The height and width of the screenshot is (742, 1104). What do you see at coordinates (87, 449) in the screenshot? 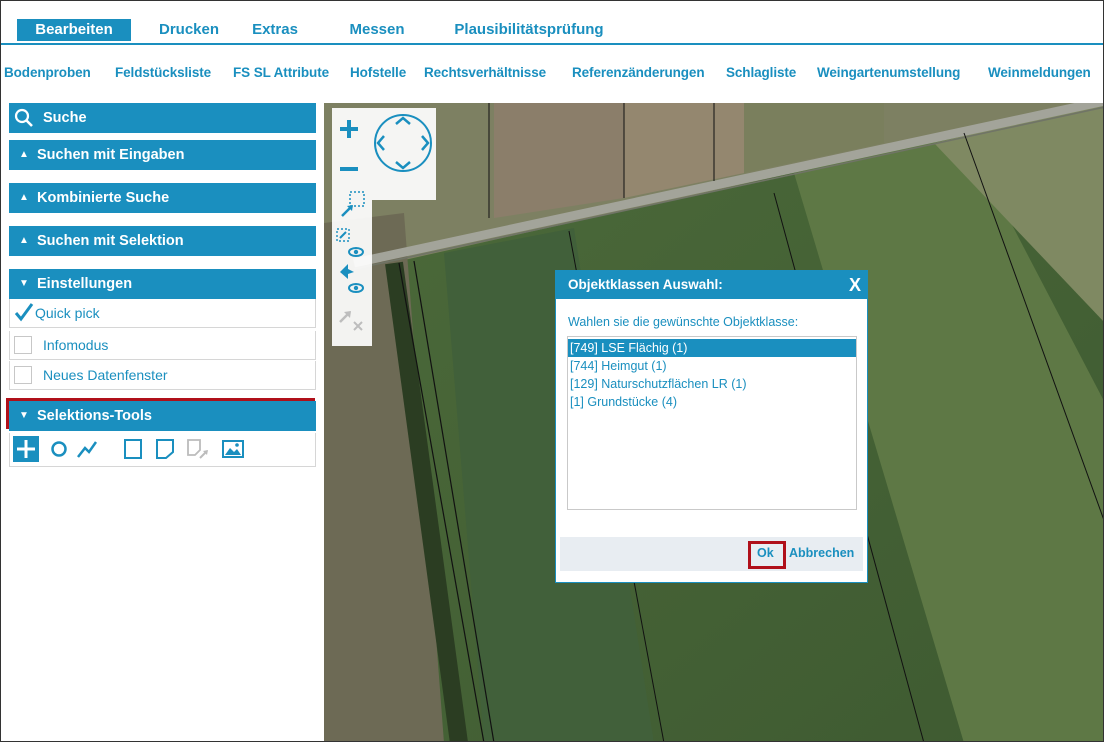
I see `line-tool-icon` at bounding box center [87, 449].